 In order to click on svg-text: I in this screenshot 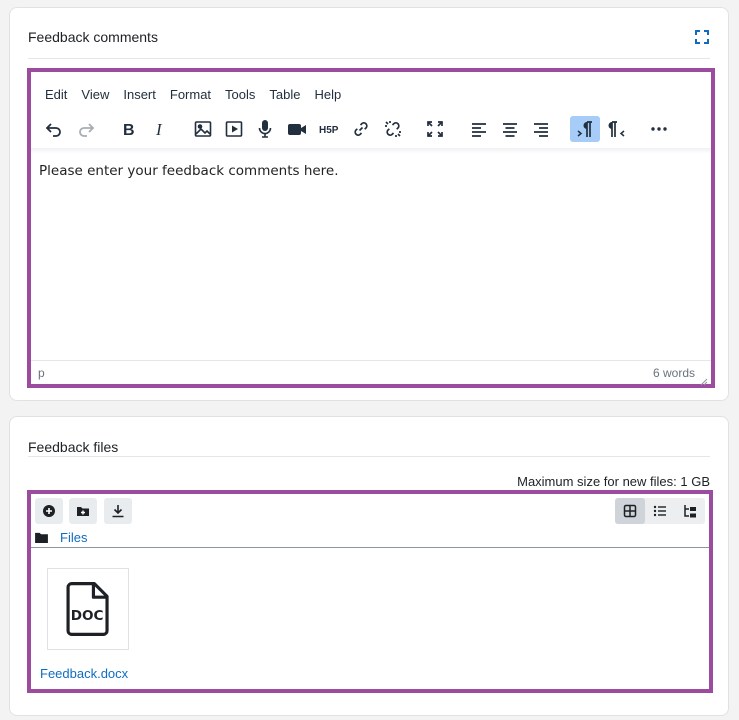, I will do `click(159, 129)`.